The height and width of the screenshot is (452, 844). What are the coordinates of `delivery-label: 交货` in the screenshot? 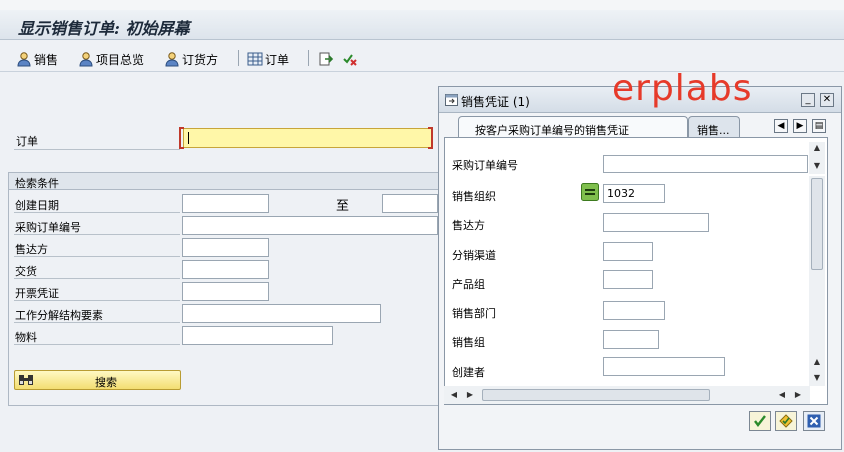 It's located at (26, 271).